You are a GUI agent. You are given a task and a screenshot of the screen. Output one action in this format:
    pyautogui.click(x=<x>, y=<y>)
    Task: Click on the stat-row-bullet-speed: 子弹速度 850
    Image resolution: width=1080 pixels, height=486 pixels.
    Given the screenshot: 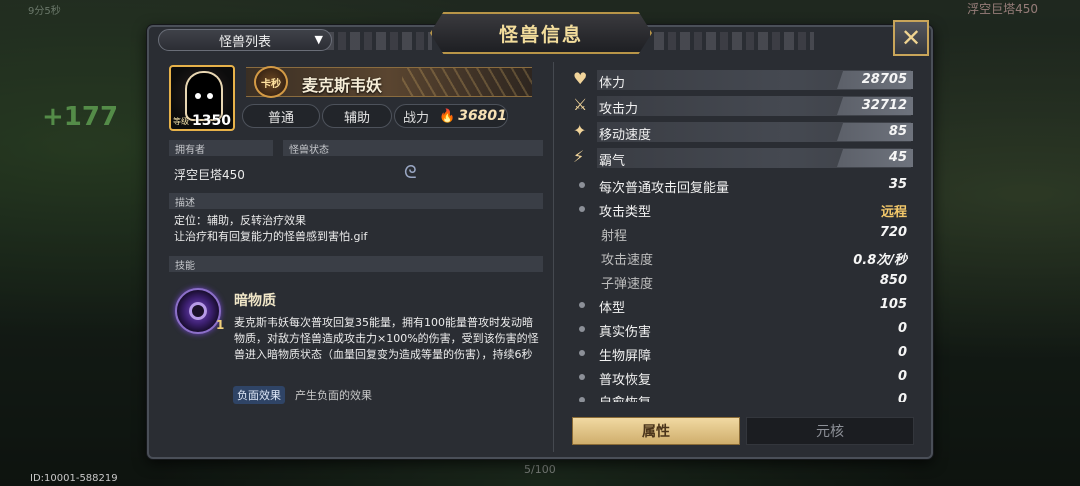 What is the action you would take?
    pyautogui.click(x=741, y=281)
    